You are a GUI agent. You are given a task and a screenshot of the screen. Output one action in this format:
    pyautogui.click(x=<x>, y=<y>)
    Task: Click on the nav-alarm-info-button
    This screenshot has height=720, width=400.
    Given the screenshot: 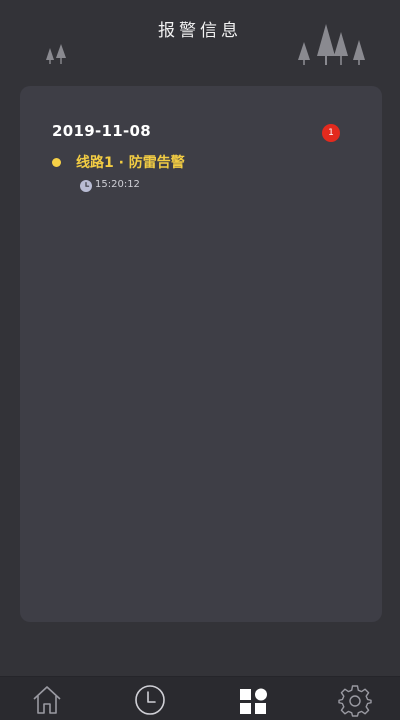 What is the action you would take?
    pyautogui.click(x=253, y=701)
    